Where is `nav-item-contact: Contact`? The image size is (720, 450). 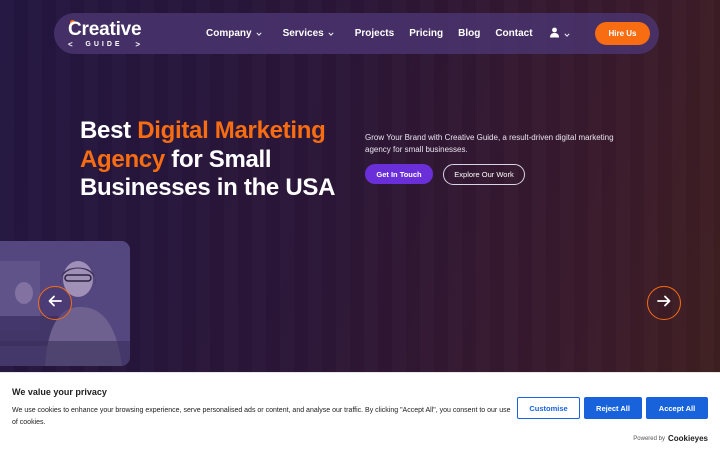 nav-item-contact: Contact is located at coordinates (513, 33).